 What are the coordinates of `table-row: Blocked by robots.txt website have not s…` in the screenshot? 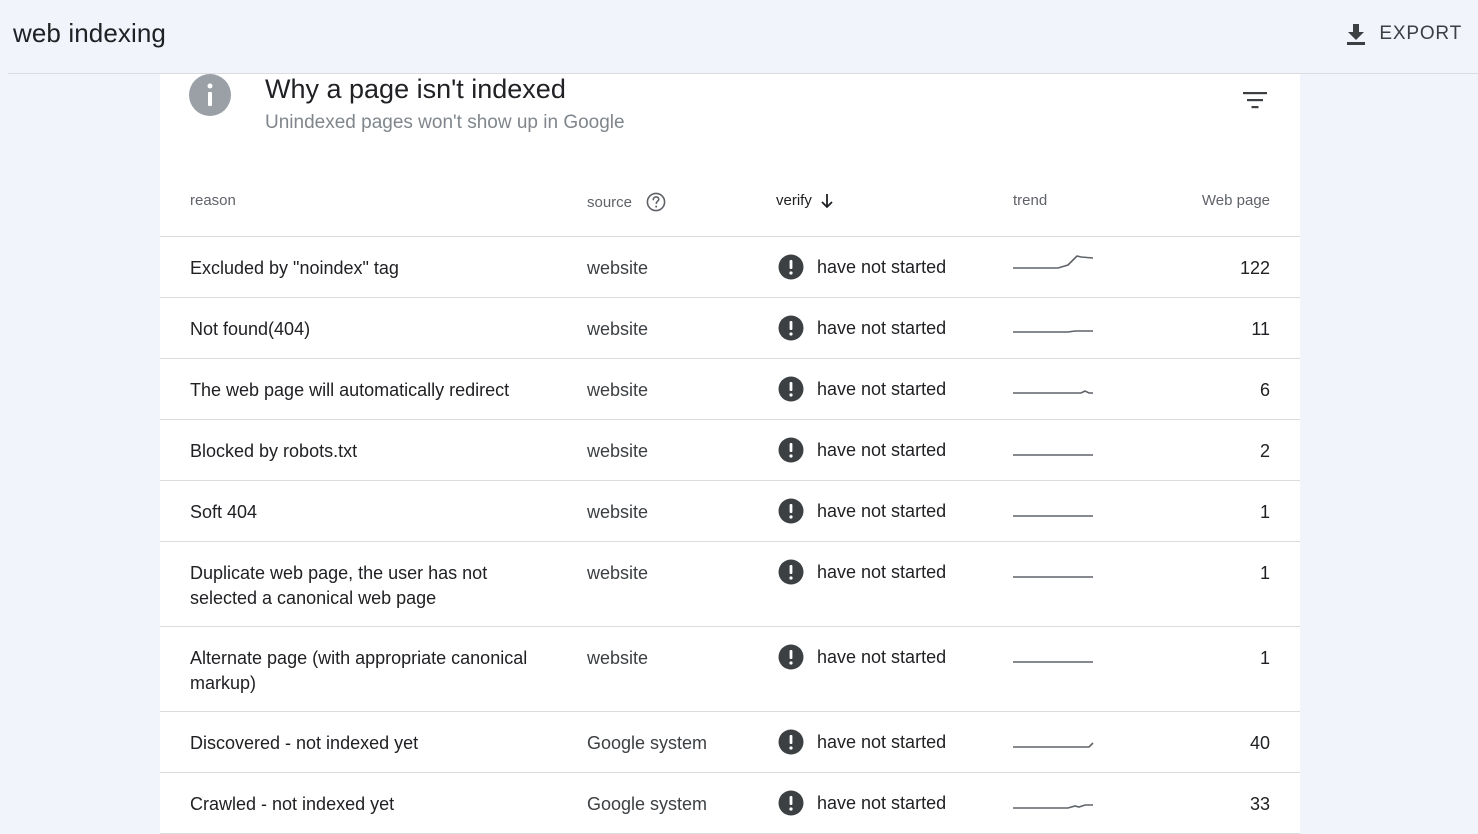 It's located at (730, 450).